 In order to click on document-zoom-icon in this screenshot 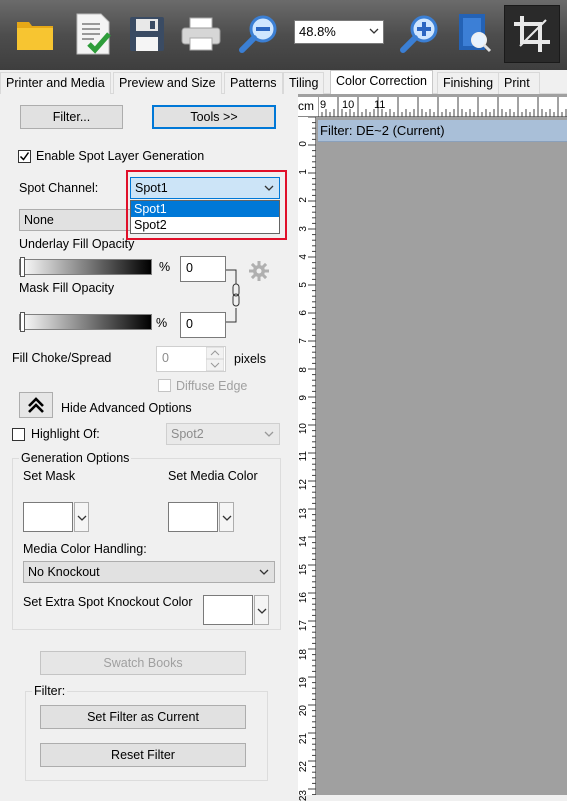, I will do `click(475, 34)`.